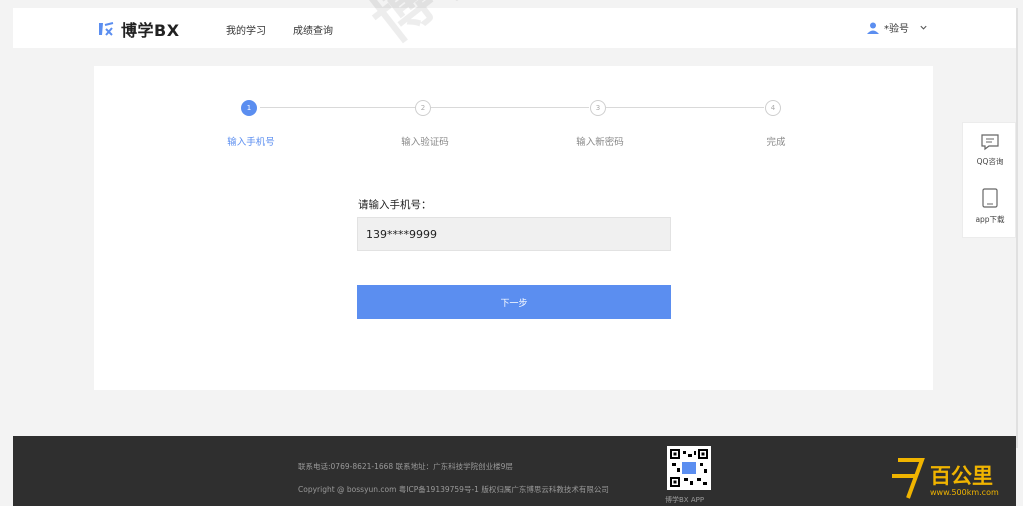 This screenshot has height=506, width=1023. I want to click on side-float-panel: QQ咨询 app下载, so click(989, 180).